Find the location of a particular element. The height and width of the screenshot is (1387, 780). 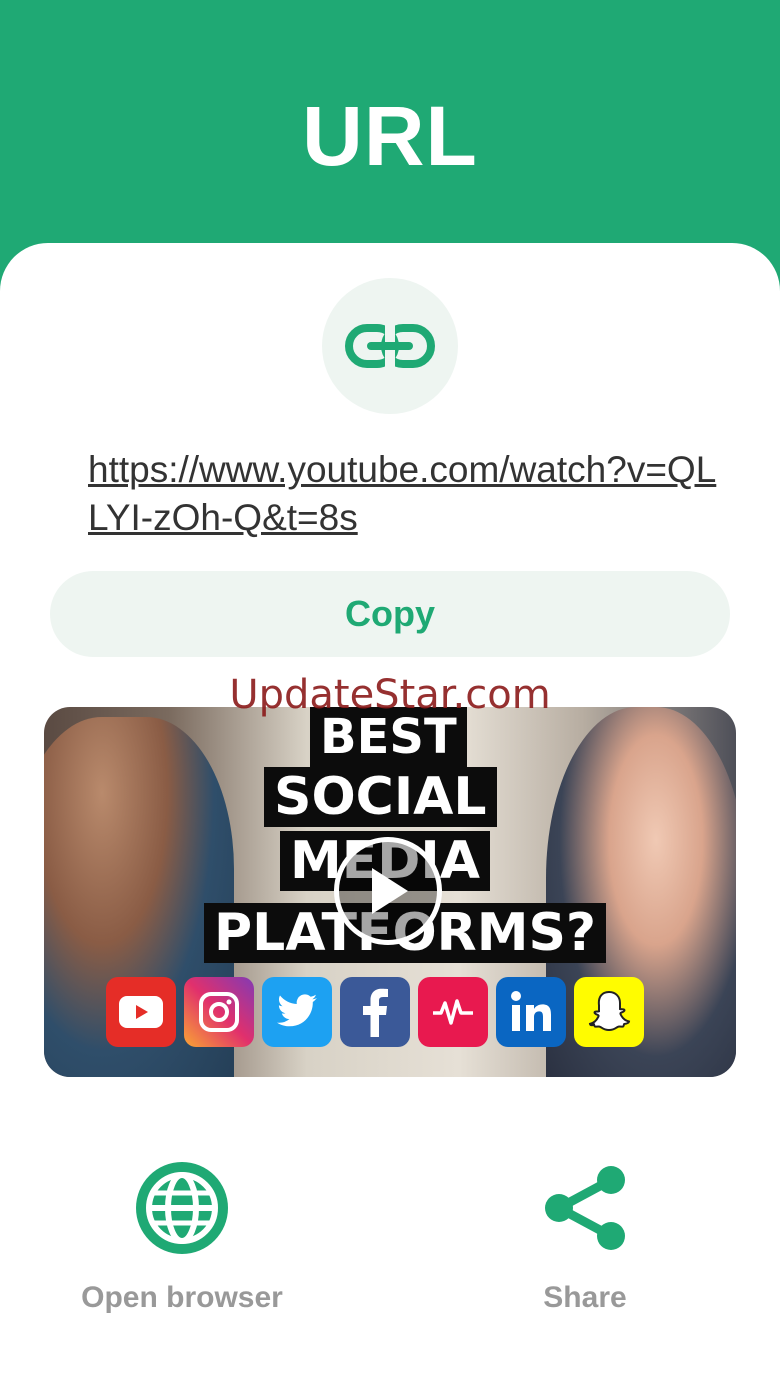

play-button is located at coordinates (388, 891).